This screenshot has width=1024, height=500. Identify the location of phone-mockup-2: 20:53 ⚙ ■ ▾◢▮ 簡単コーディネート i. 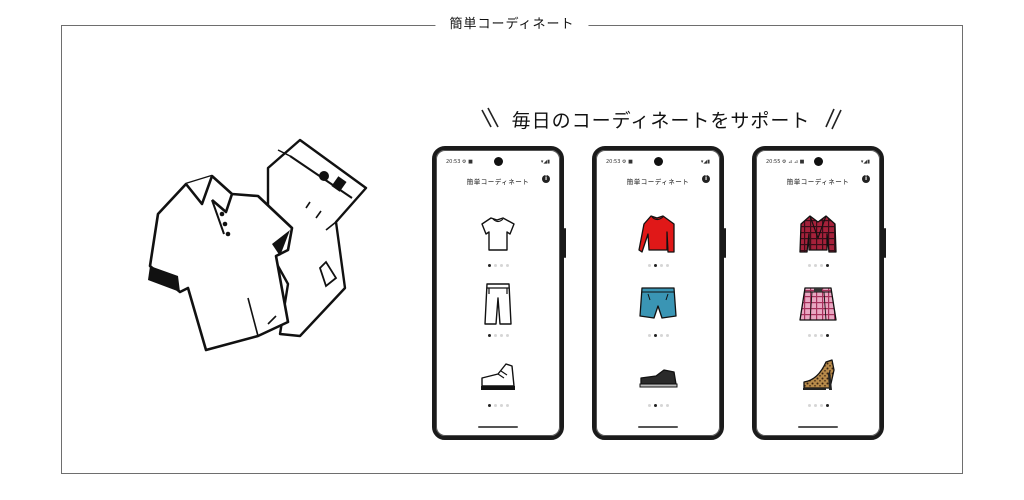
(659, 293).